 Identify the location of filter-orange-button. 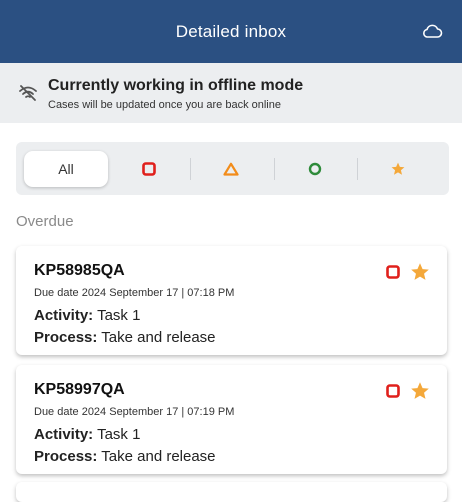
(231, 169).